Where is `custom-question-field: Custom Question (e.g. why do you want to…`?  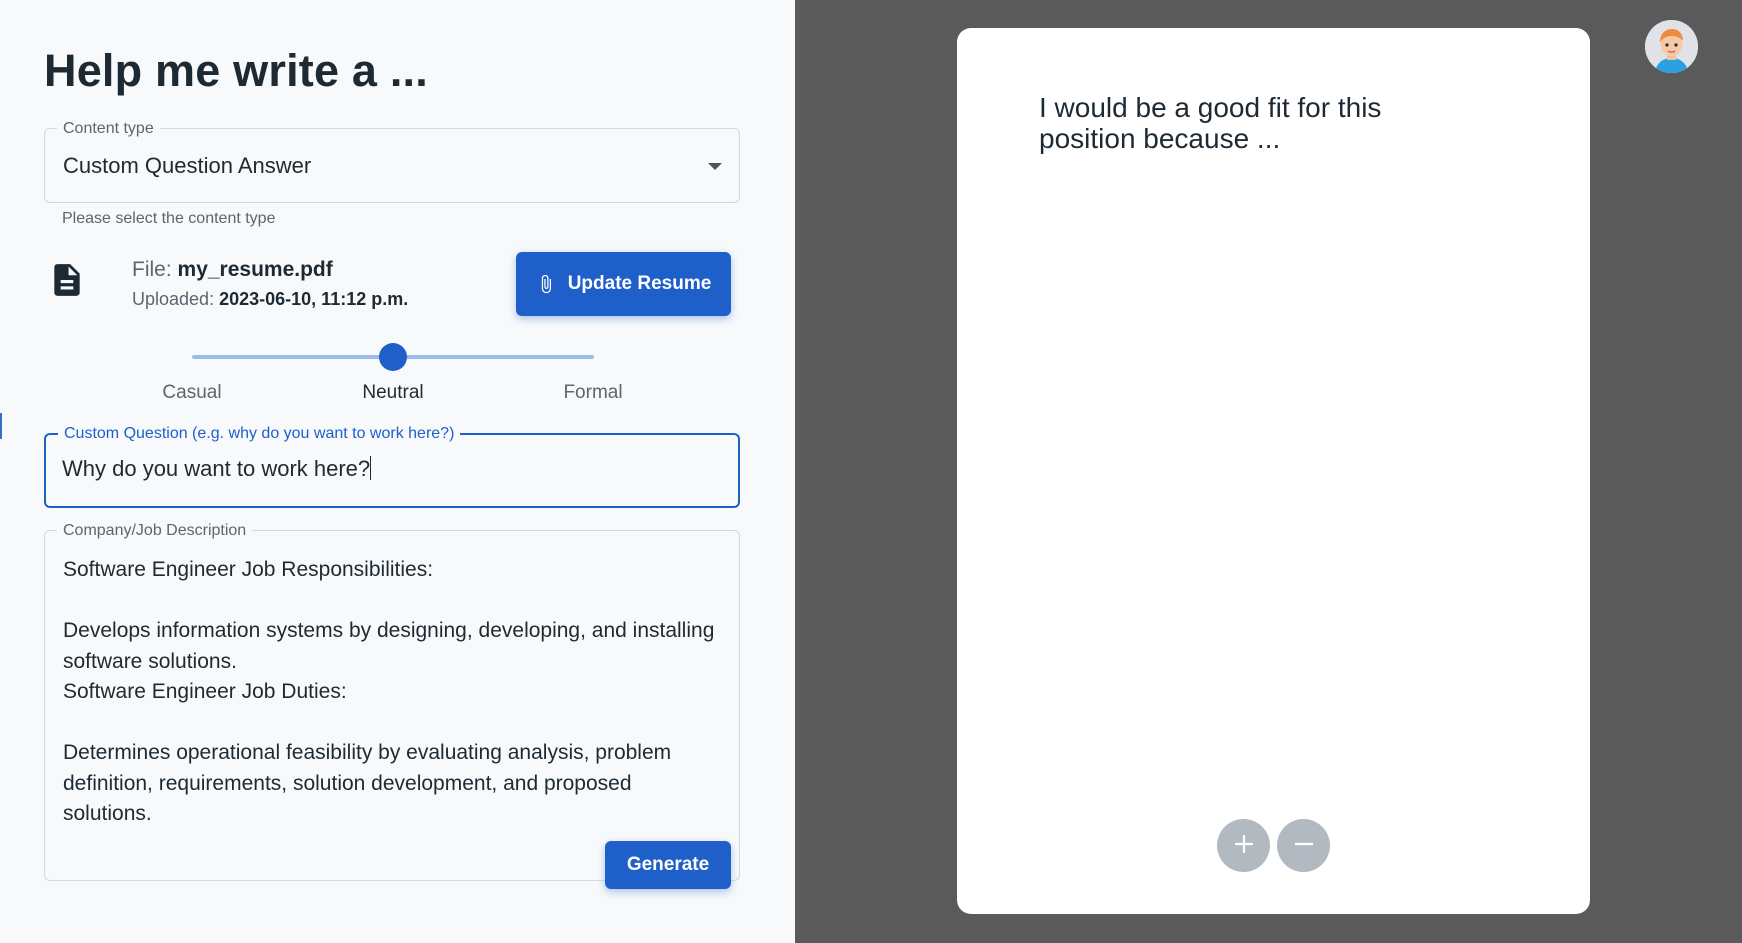 custom-question-field: Custom Question (e.g. why do you want to… is located at coordinates (392, 466).